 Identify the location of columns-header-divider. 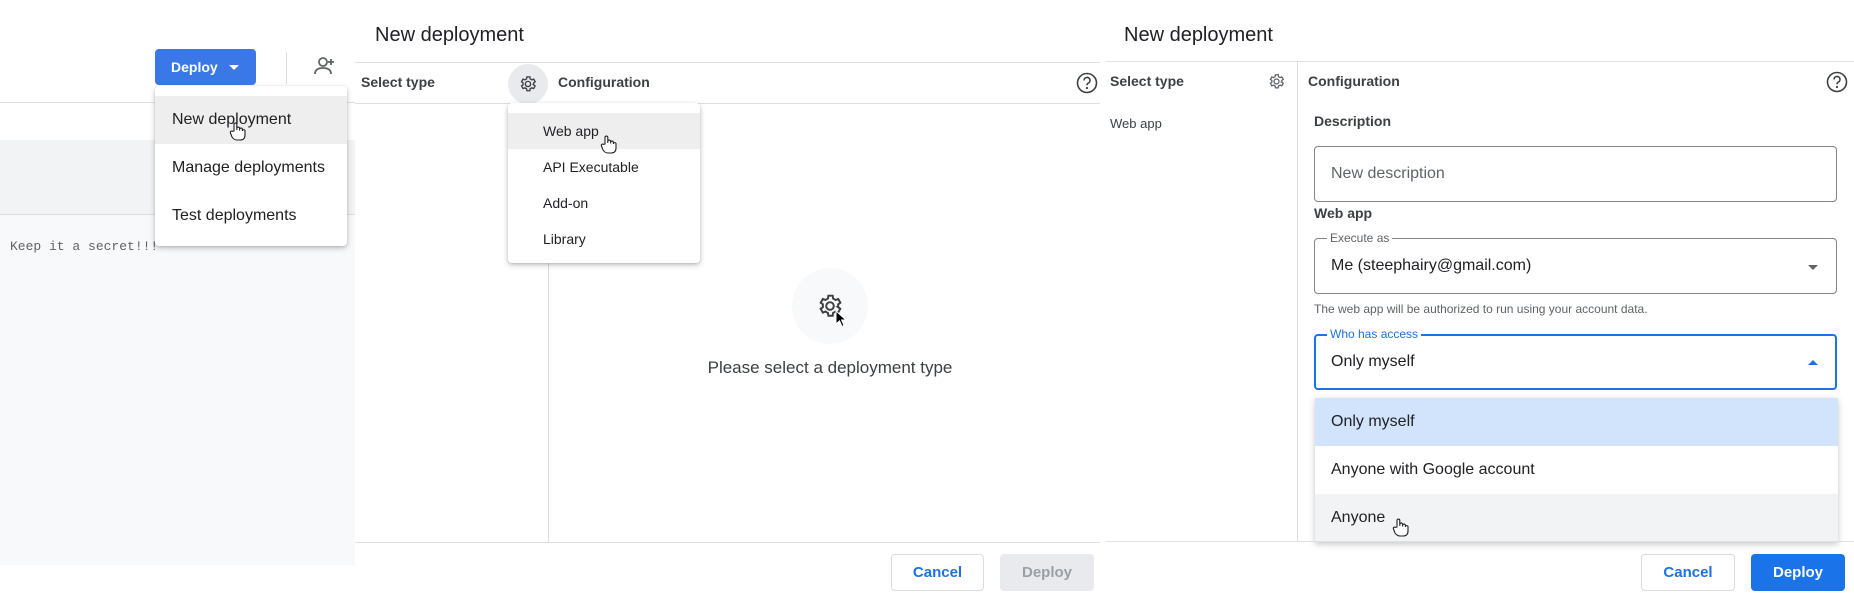
(727, 103).